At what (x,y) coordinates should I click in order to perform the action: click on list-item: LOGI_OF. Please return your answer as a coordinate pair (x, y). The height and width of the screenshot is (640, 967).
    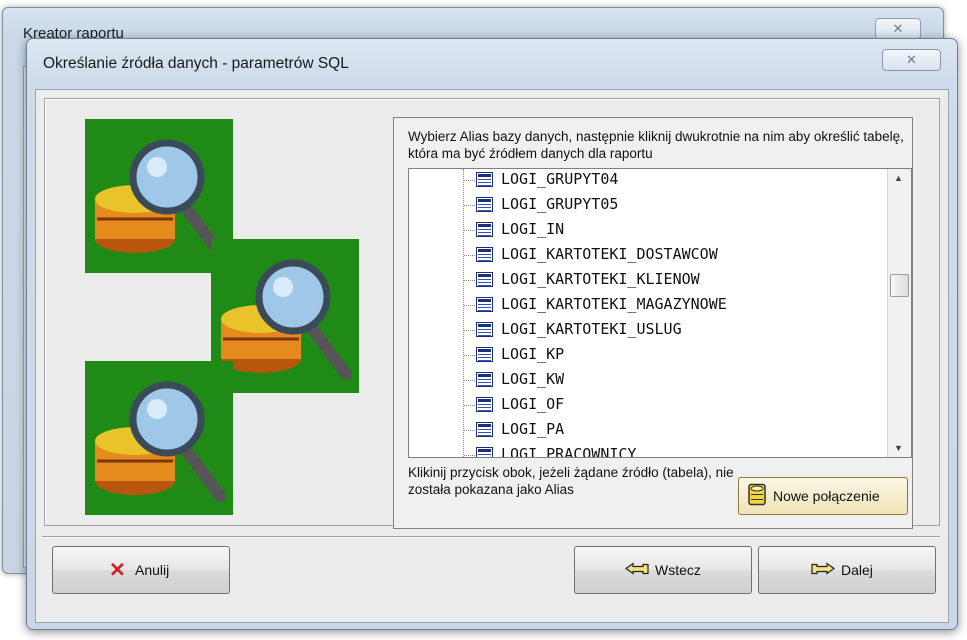
    Looking at the image, I should click on (644, 405).